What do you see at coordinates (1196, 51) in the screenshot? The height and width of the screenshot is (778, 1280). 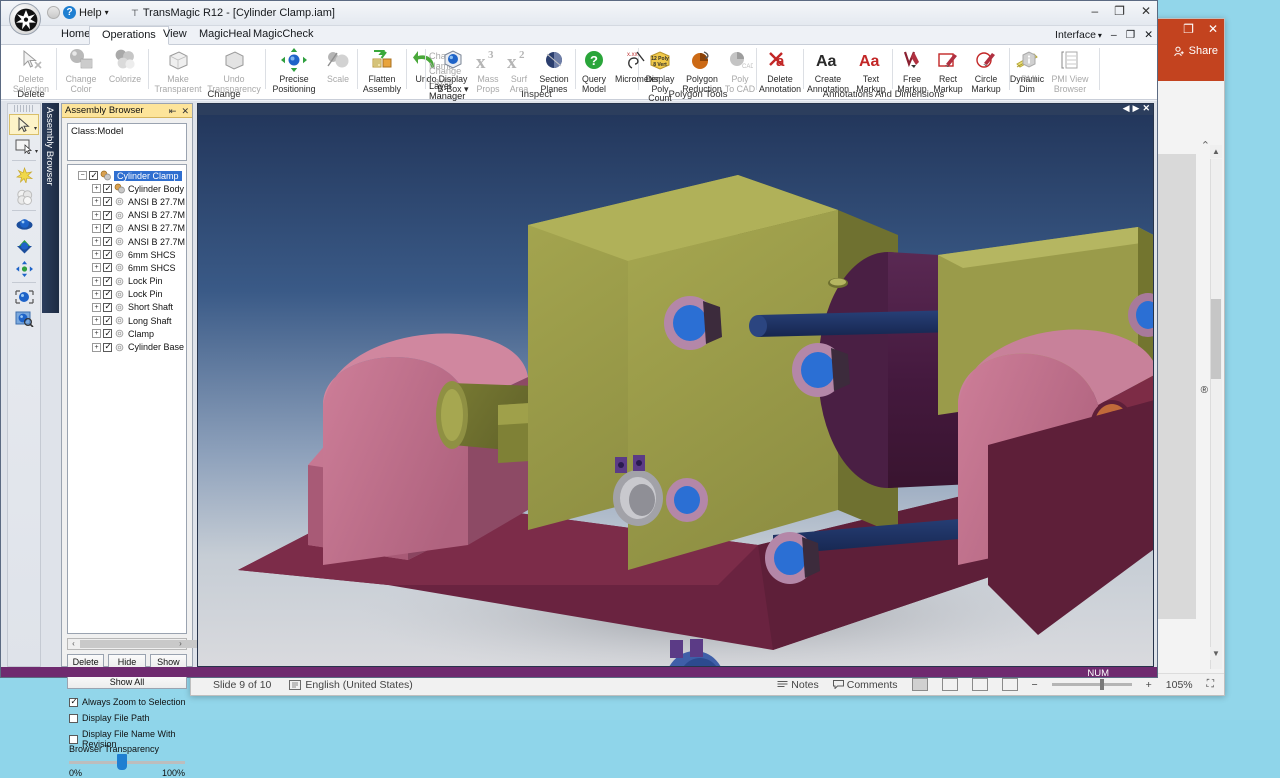 I see `ppt-share-button: Share` at bounding box center [1196, 51].